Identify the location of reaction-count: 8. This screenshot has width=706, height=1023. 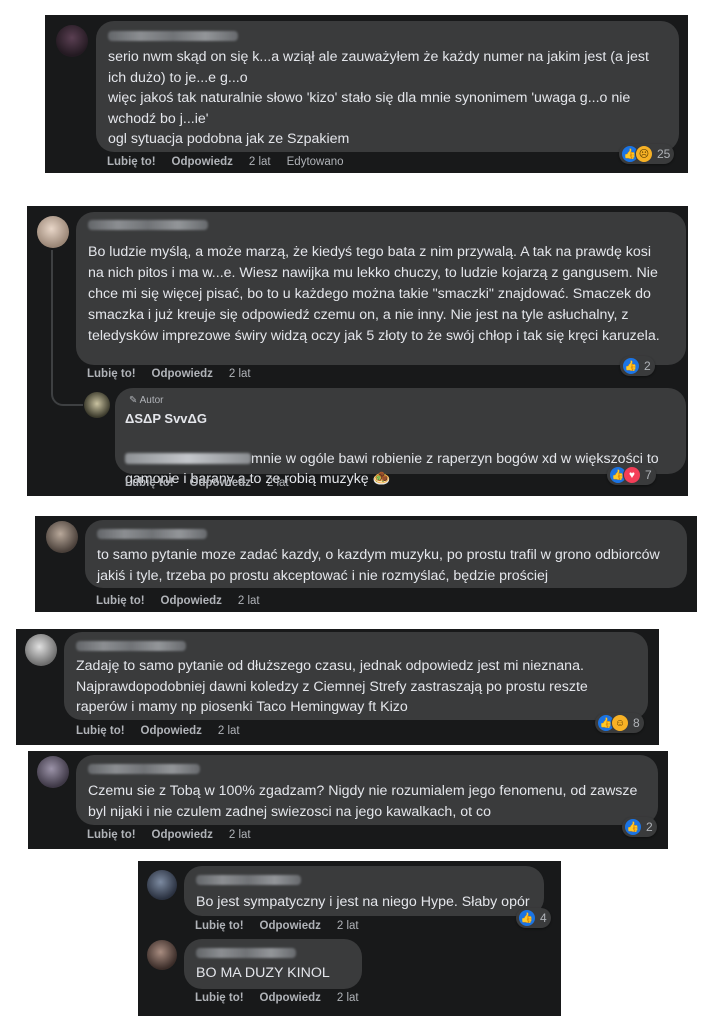
(636, 723).